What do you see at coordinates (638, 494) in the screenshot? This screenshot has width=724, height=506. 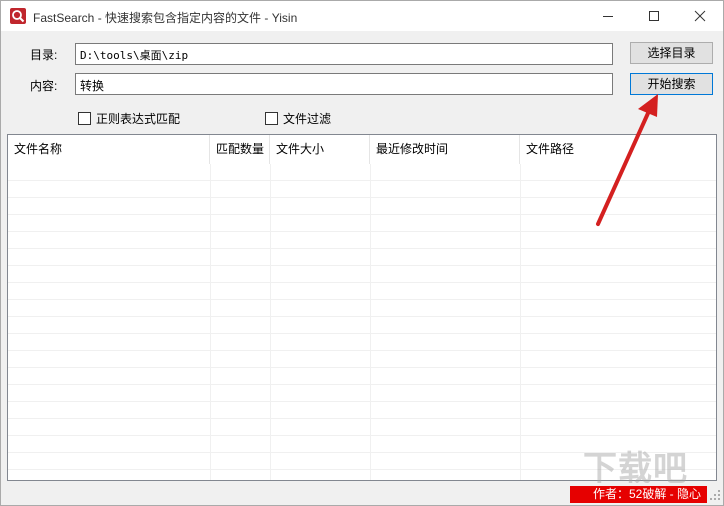 I see `author-status-text: 作者：52破解 - 隐心` at bounding box center [638, 494].